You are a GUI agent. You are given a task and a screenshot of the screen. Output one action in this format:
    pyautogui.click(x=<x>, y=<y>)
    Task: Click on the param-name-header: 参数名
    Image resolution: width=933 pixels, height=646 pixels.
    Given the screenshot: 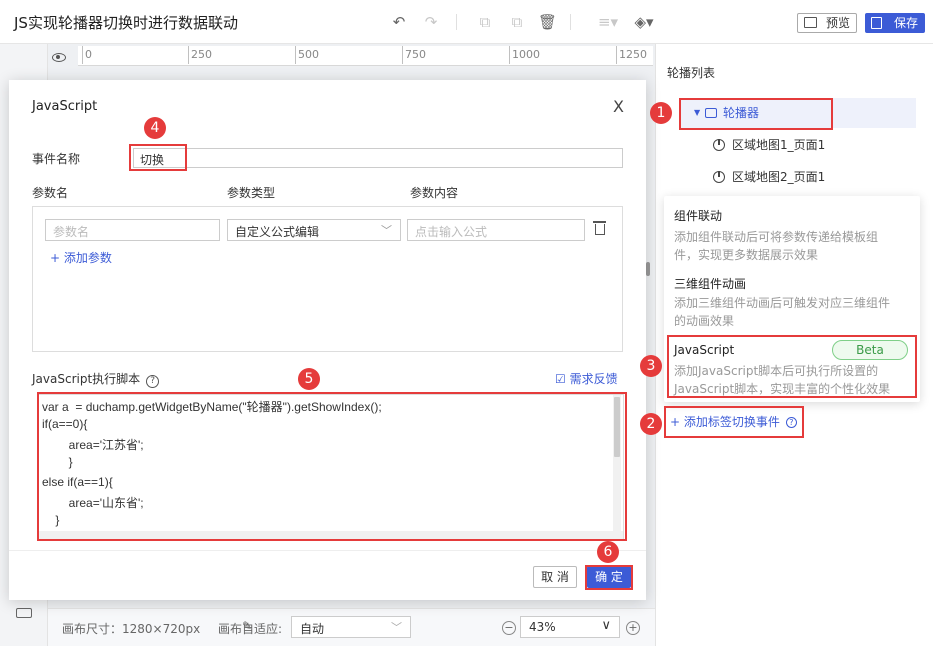 What is the action you would take?
    pyautogui.click(x=50, y=193)
    